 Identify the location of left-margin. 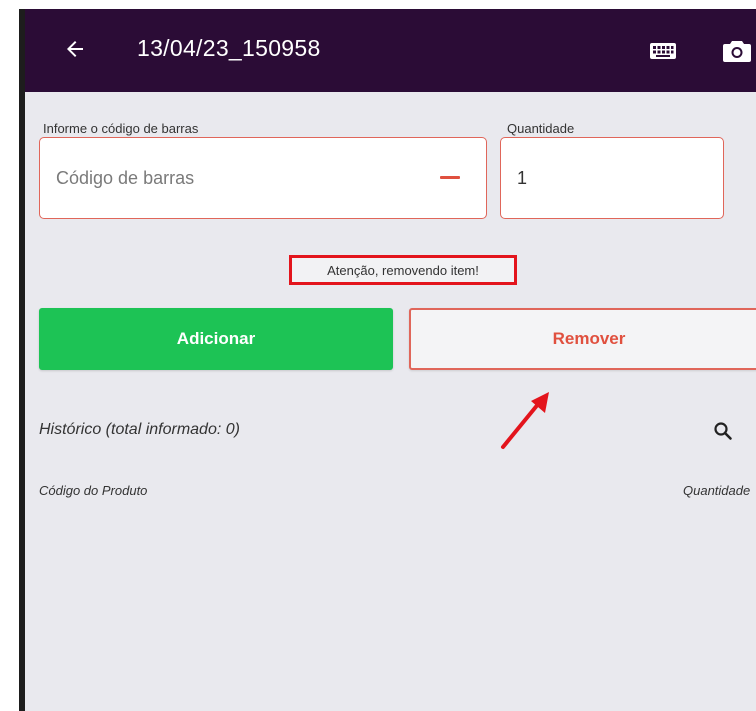
(9, 355).